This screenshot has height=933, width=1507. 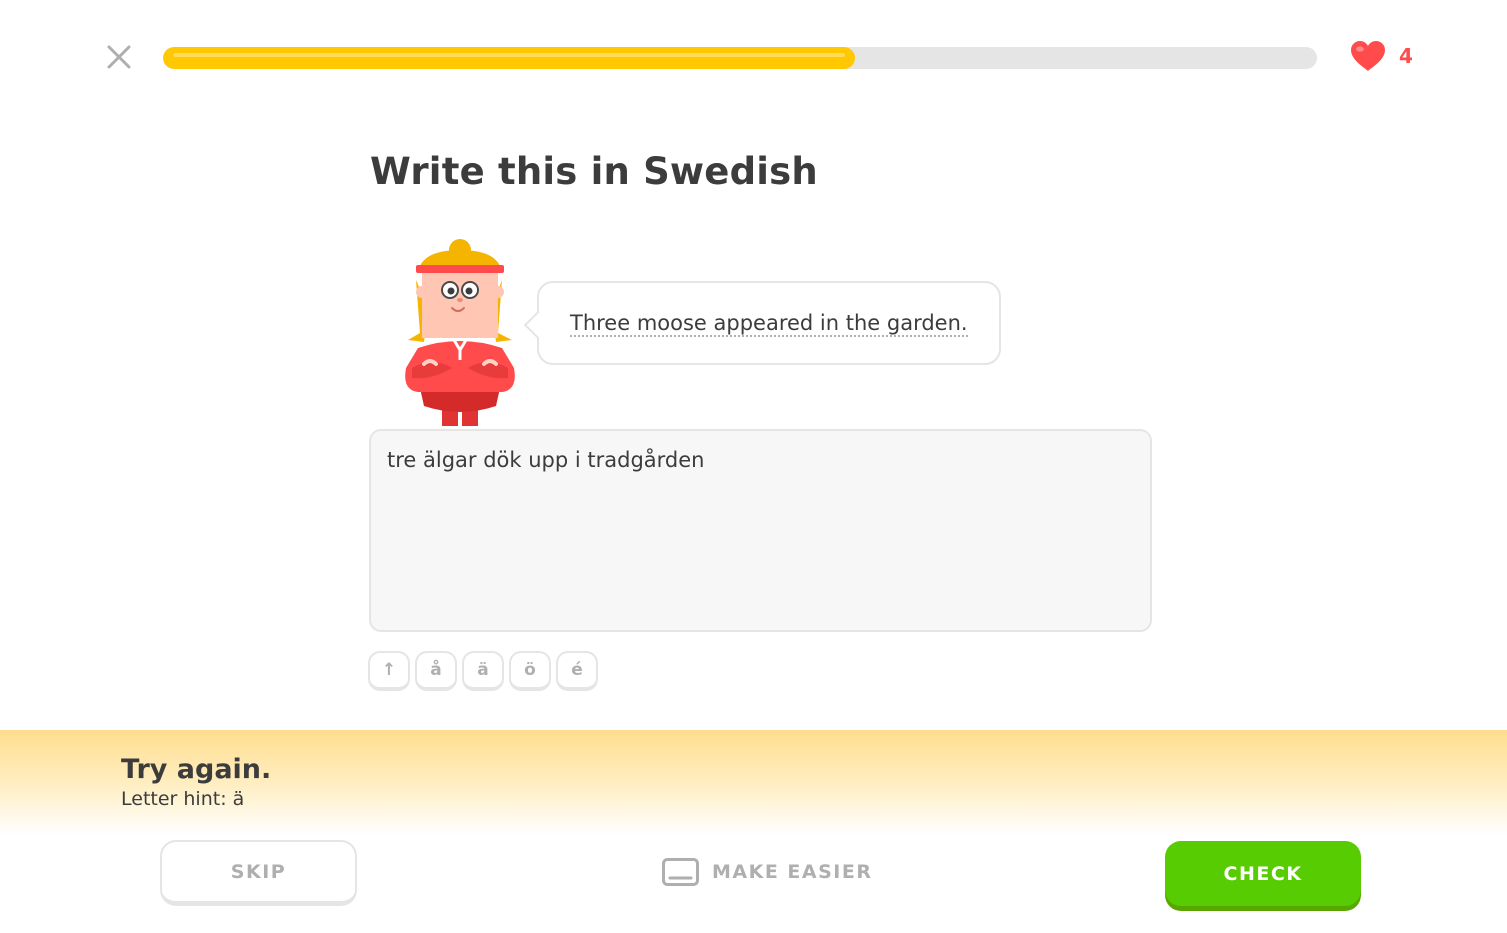 I want to click on lesson-progress-bar, so click(x=740, y=58).